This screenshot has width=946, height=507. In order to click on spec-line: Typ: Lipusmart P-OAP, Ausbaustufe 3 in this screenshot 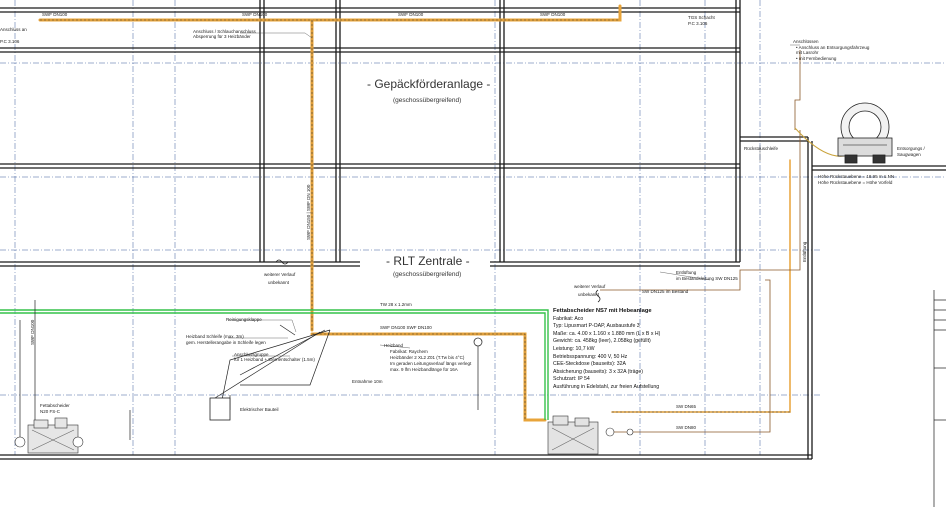, I will do `click(596, 326)`.